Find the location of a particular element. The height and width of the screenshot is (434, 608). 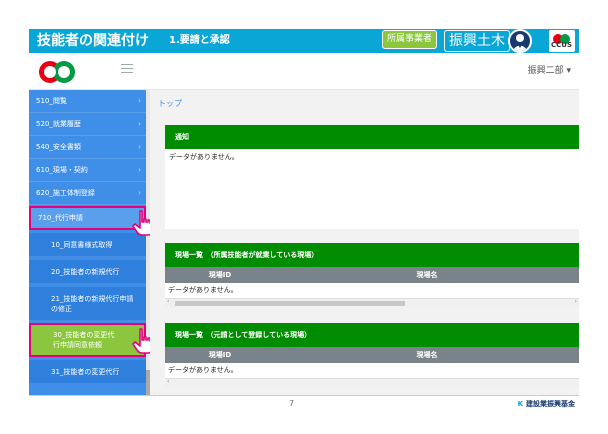

sidebar-subitem-label: 31_技能者の変更代行 is located at coordinates (85, 371).